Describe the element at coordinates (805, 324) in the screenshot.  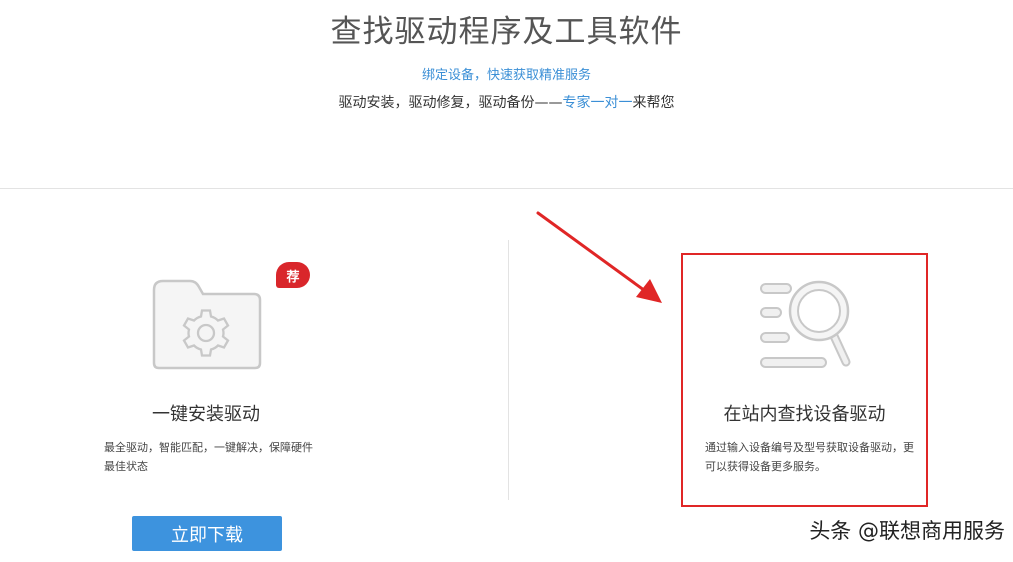
I see `search-list-icon` at that location.